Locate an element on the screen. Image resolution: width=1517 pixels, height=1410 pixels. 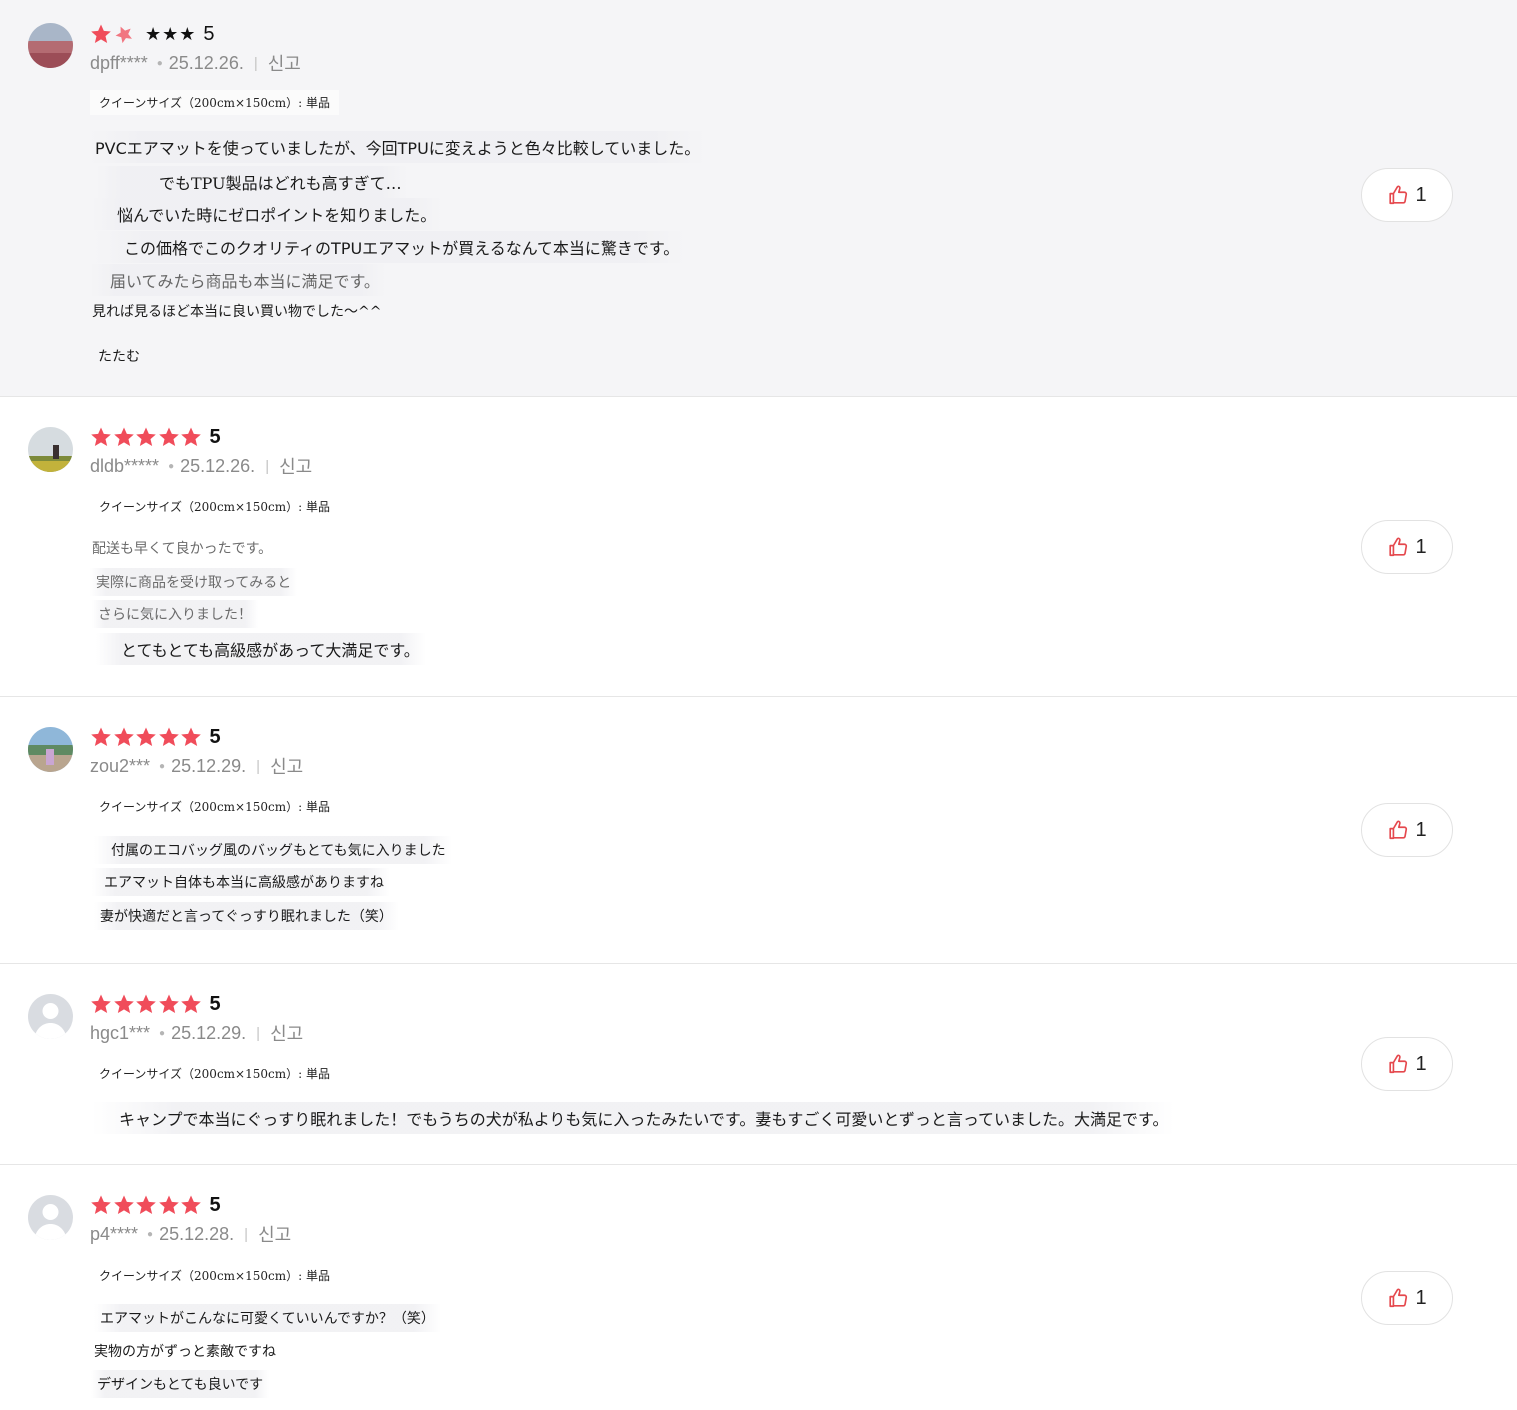
reviewer-id: hgc1*** is located at coordinates (120, 1032).